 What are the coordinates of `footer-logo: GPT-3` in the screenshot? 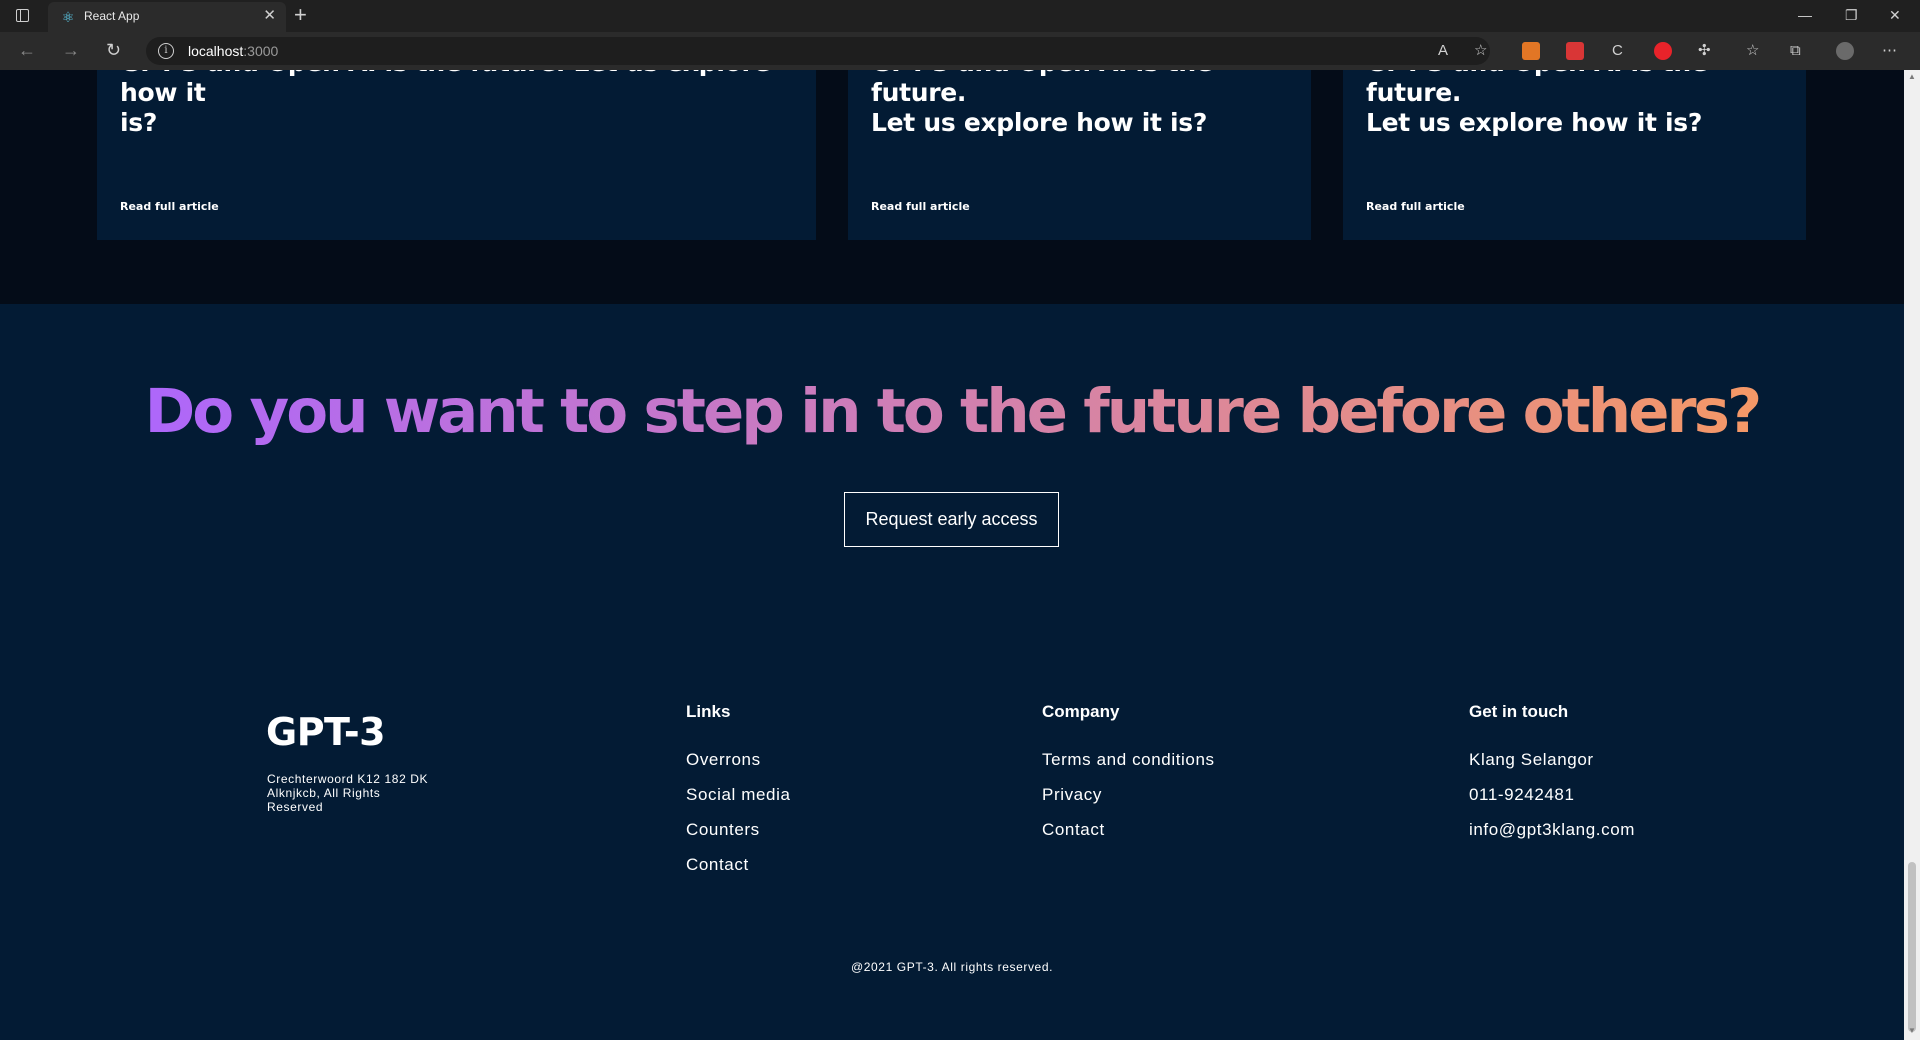 It's located at (326, 732).